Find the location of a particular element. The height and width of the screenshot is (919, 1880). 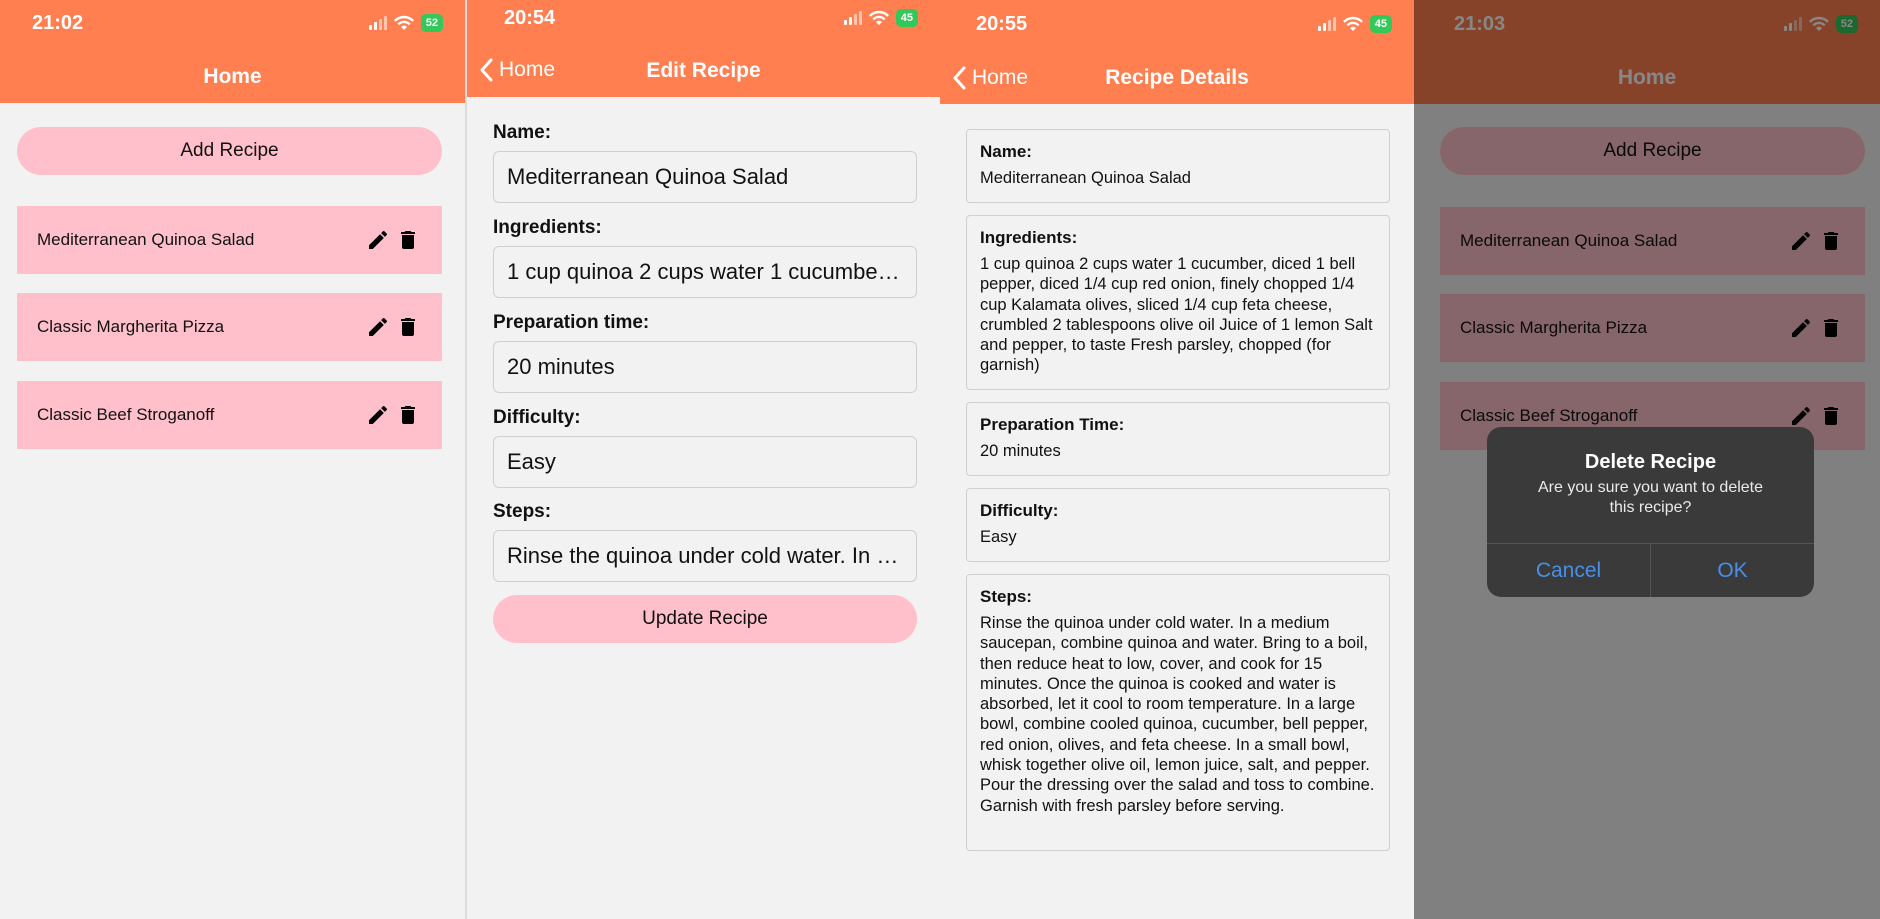

steps-label: Steps: is located at coordinates (522, 511).